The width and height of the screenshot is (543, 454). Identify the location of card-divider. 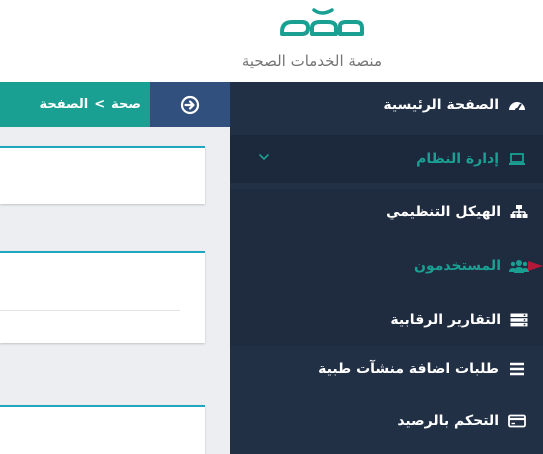
(90, 310).